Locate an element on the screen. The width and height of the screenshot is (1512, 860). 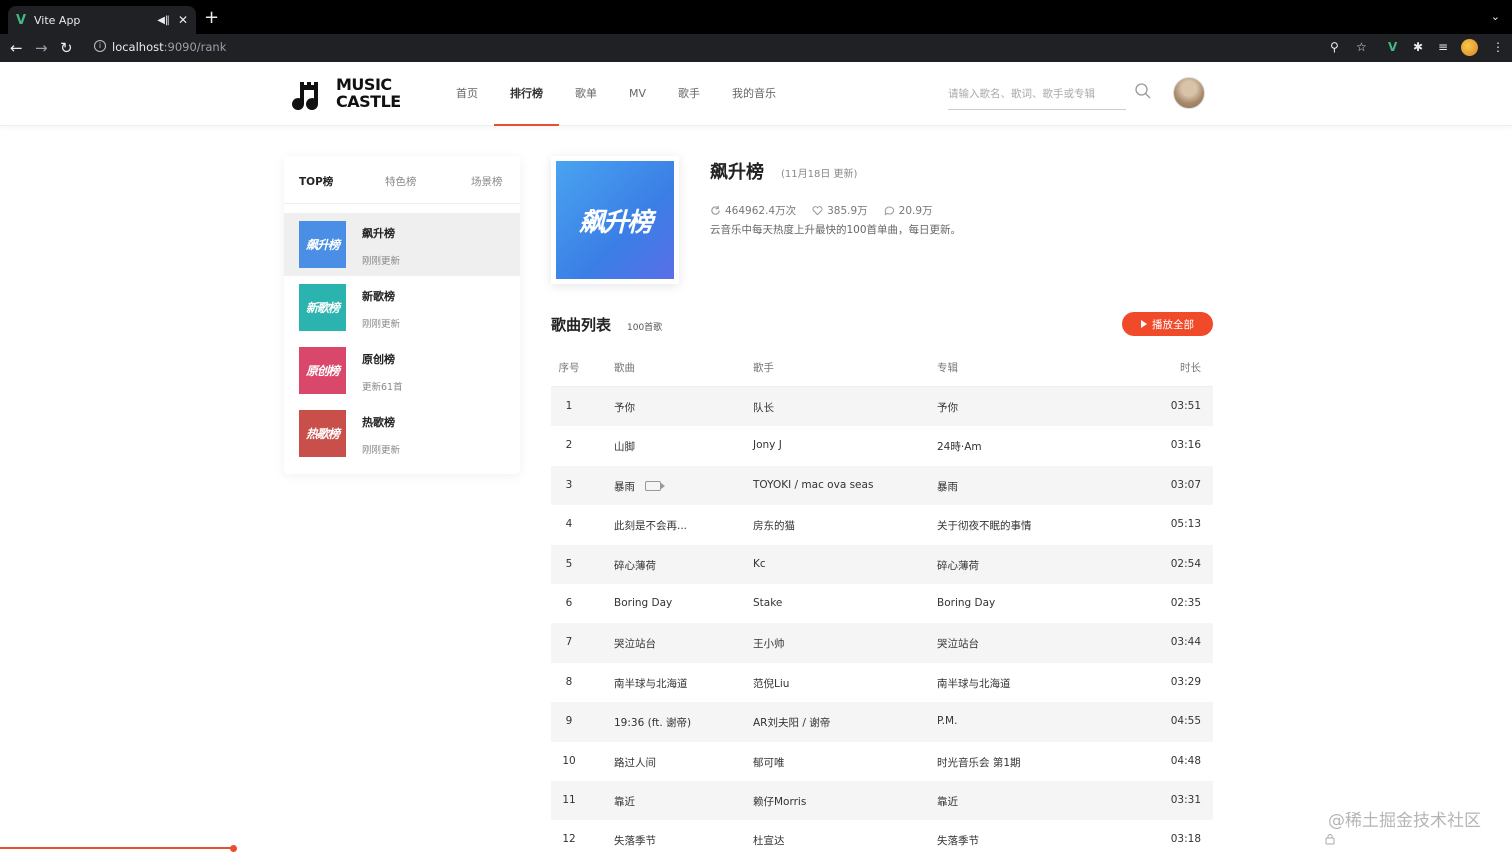
song-album: 南半球与北海道 is located at coordinates (974, 683).